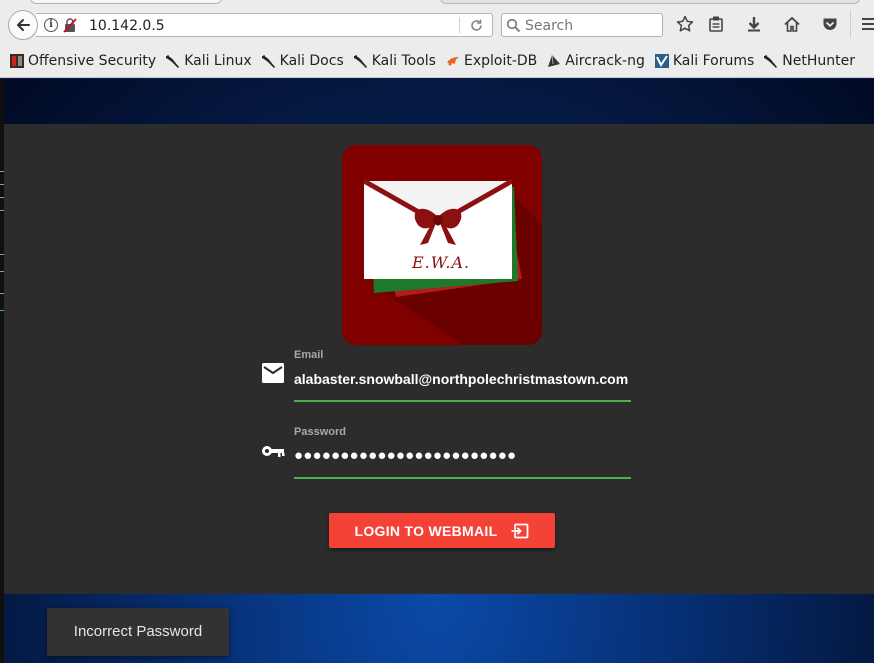  I want to click on bookmark-kali-docs: Kali Docs, so click(302, 61).